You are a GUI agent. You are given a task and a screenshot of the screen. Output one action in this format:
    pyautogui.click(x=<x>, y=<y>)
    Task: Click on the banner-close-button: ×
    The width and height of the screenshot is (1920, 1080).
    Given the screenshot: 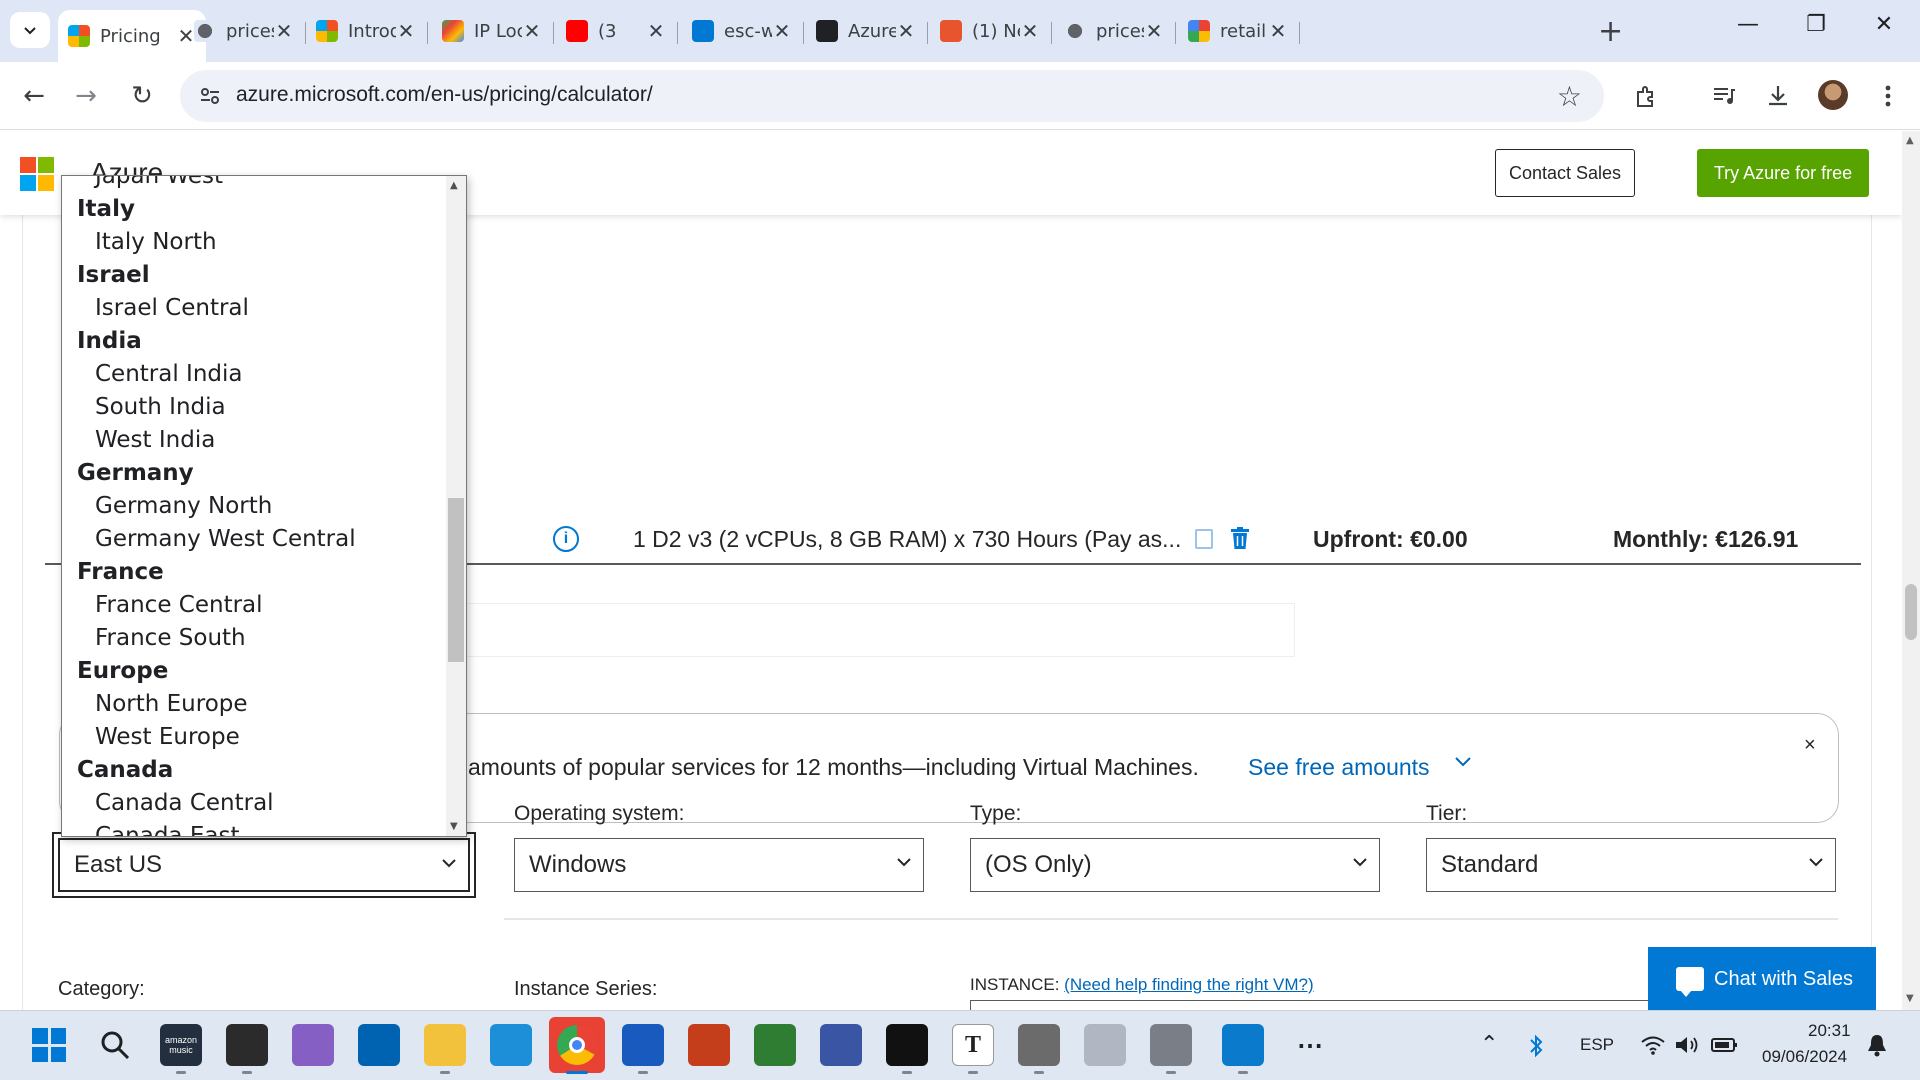 What is the action you would take?
    pyautogui.click(x=1810, y=745)
    